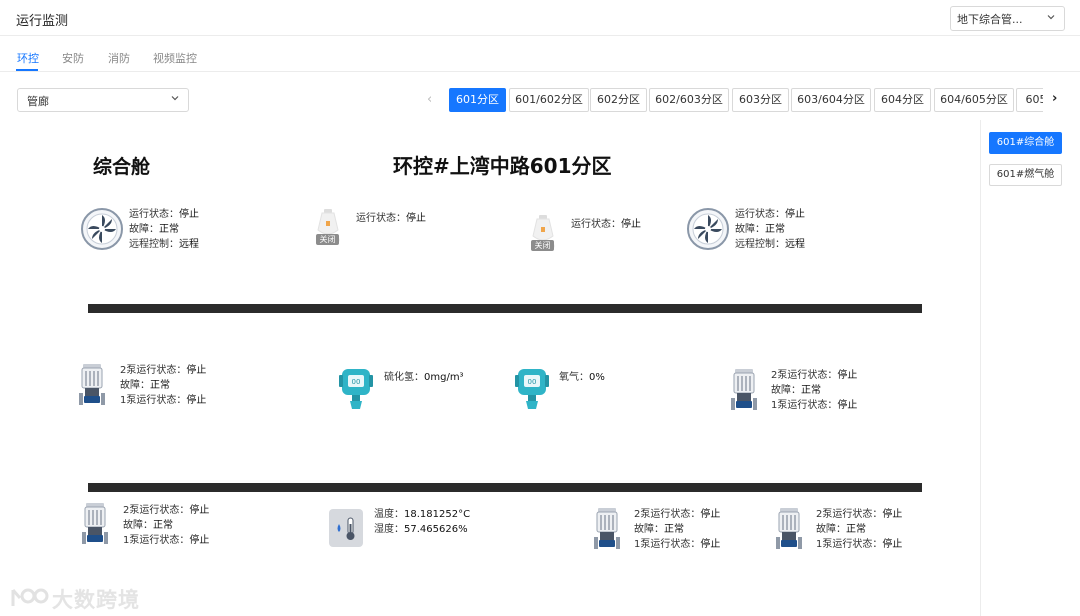 Image resolution: width=1080 pixels, height=616 pixels. I want to click on cabin-title: 综合舱, so click(122, 167).